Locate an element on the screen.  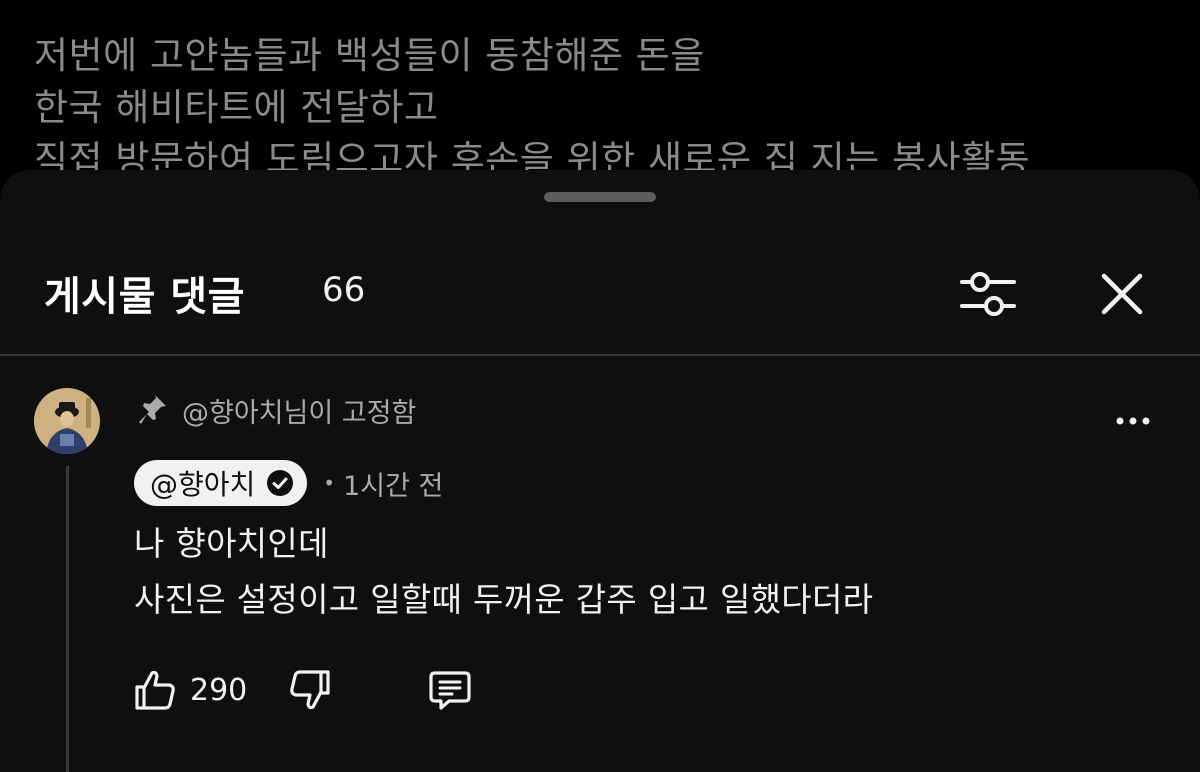
close-icon is located at coordinates (1122, 294).